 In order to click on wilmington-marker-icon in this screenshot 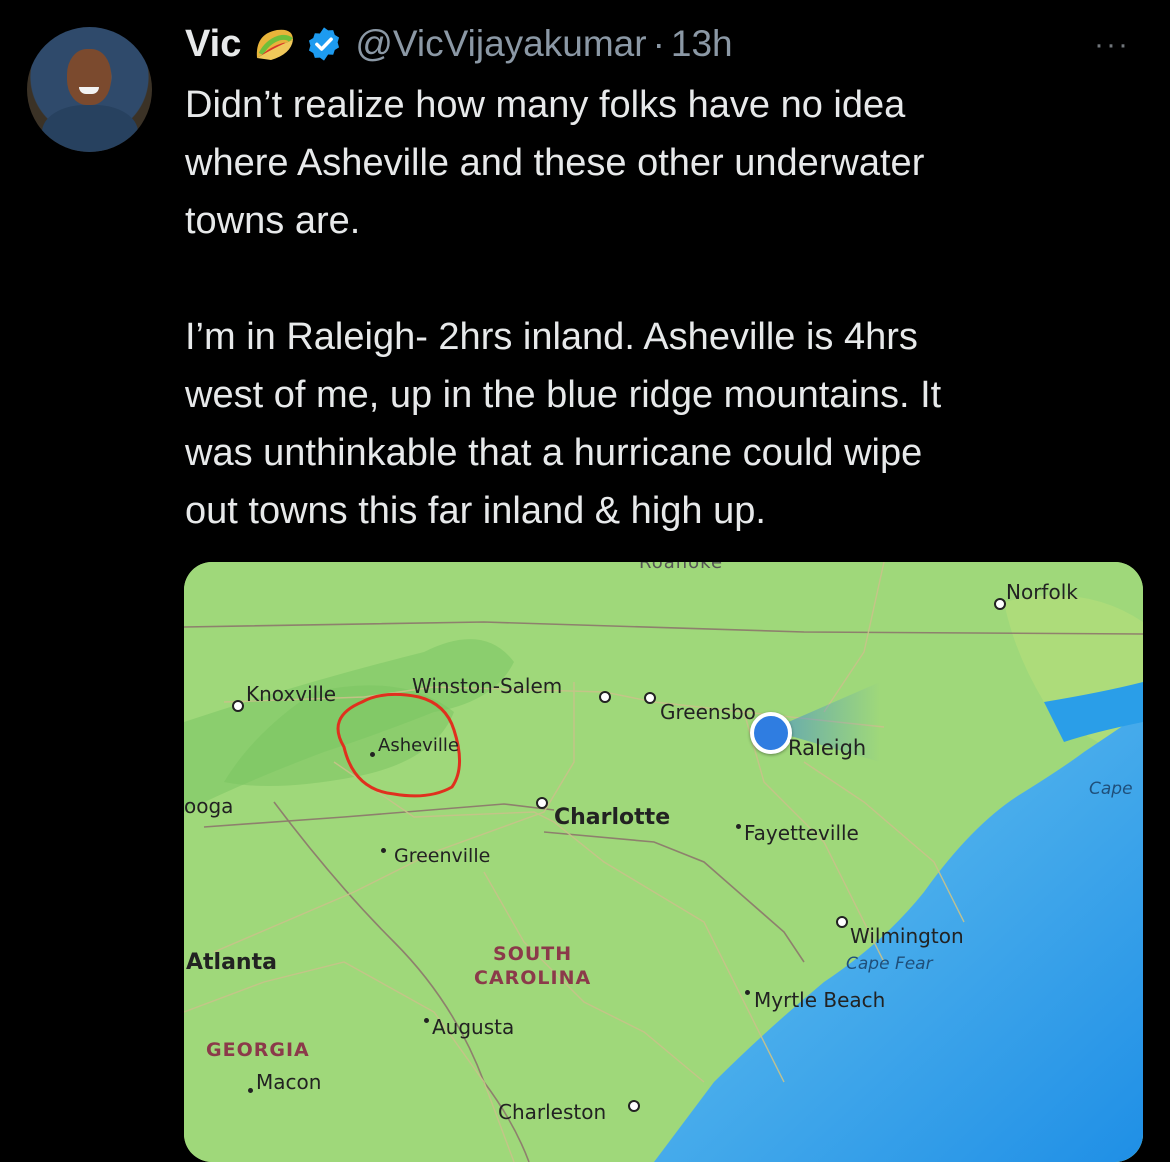, I will do `click(842, 922)`.